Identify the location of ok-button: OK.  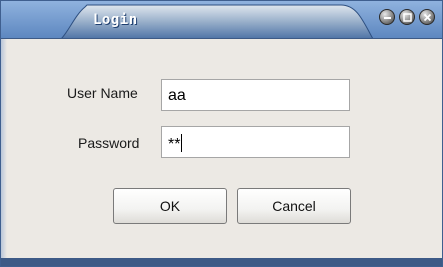
(170, 206).